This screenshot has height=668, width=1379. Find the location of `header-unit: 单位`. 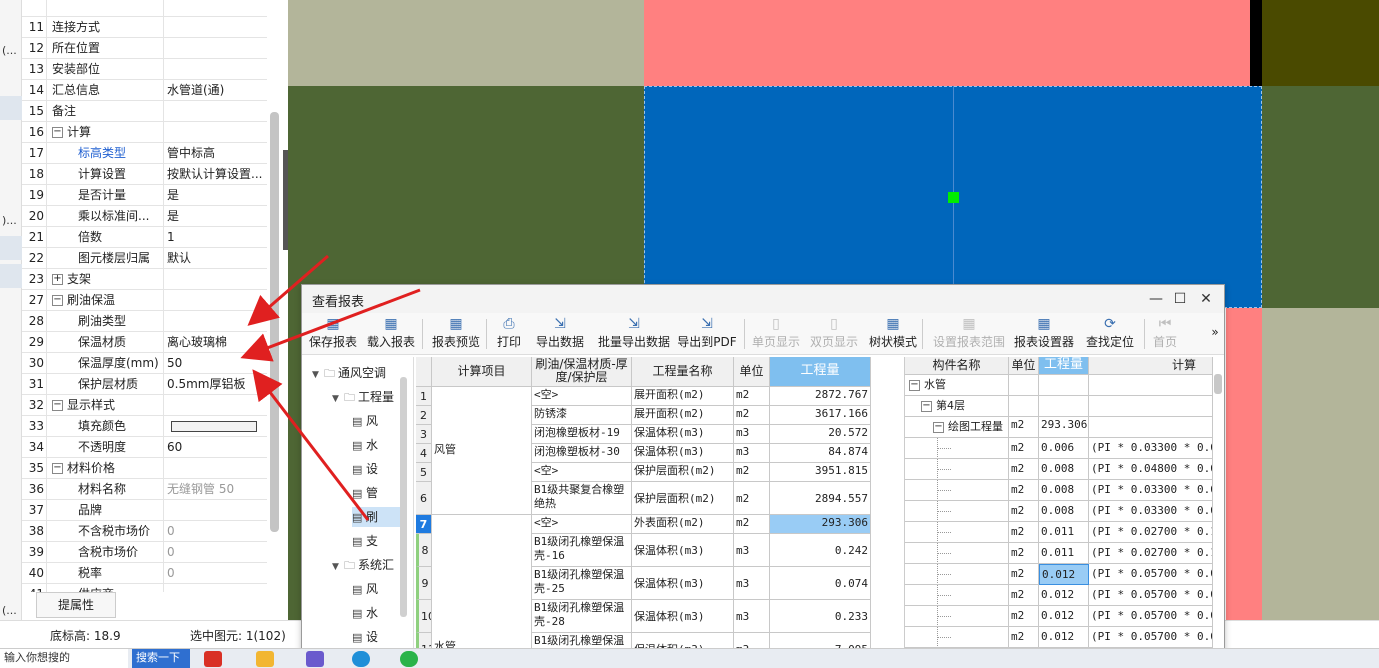

header-unit: 单位 is located at coordinates (1024, 366).